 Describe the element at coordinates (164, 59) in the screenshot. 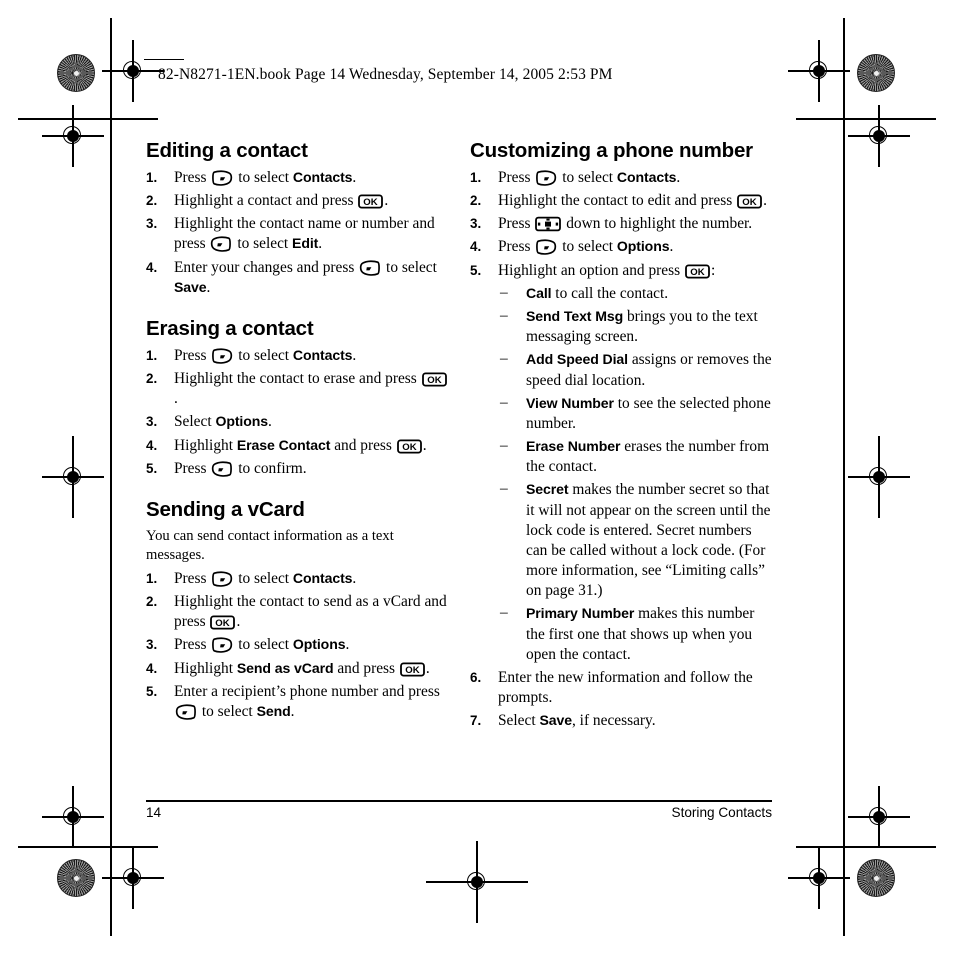

I see `header-rule` at that location.